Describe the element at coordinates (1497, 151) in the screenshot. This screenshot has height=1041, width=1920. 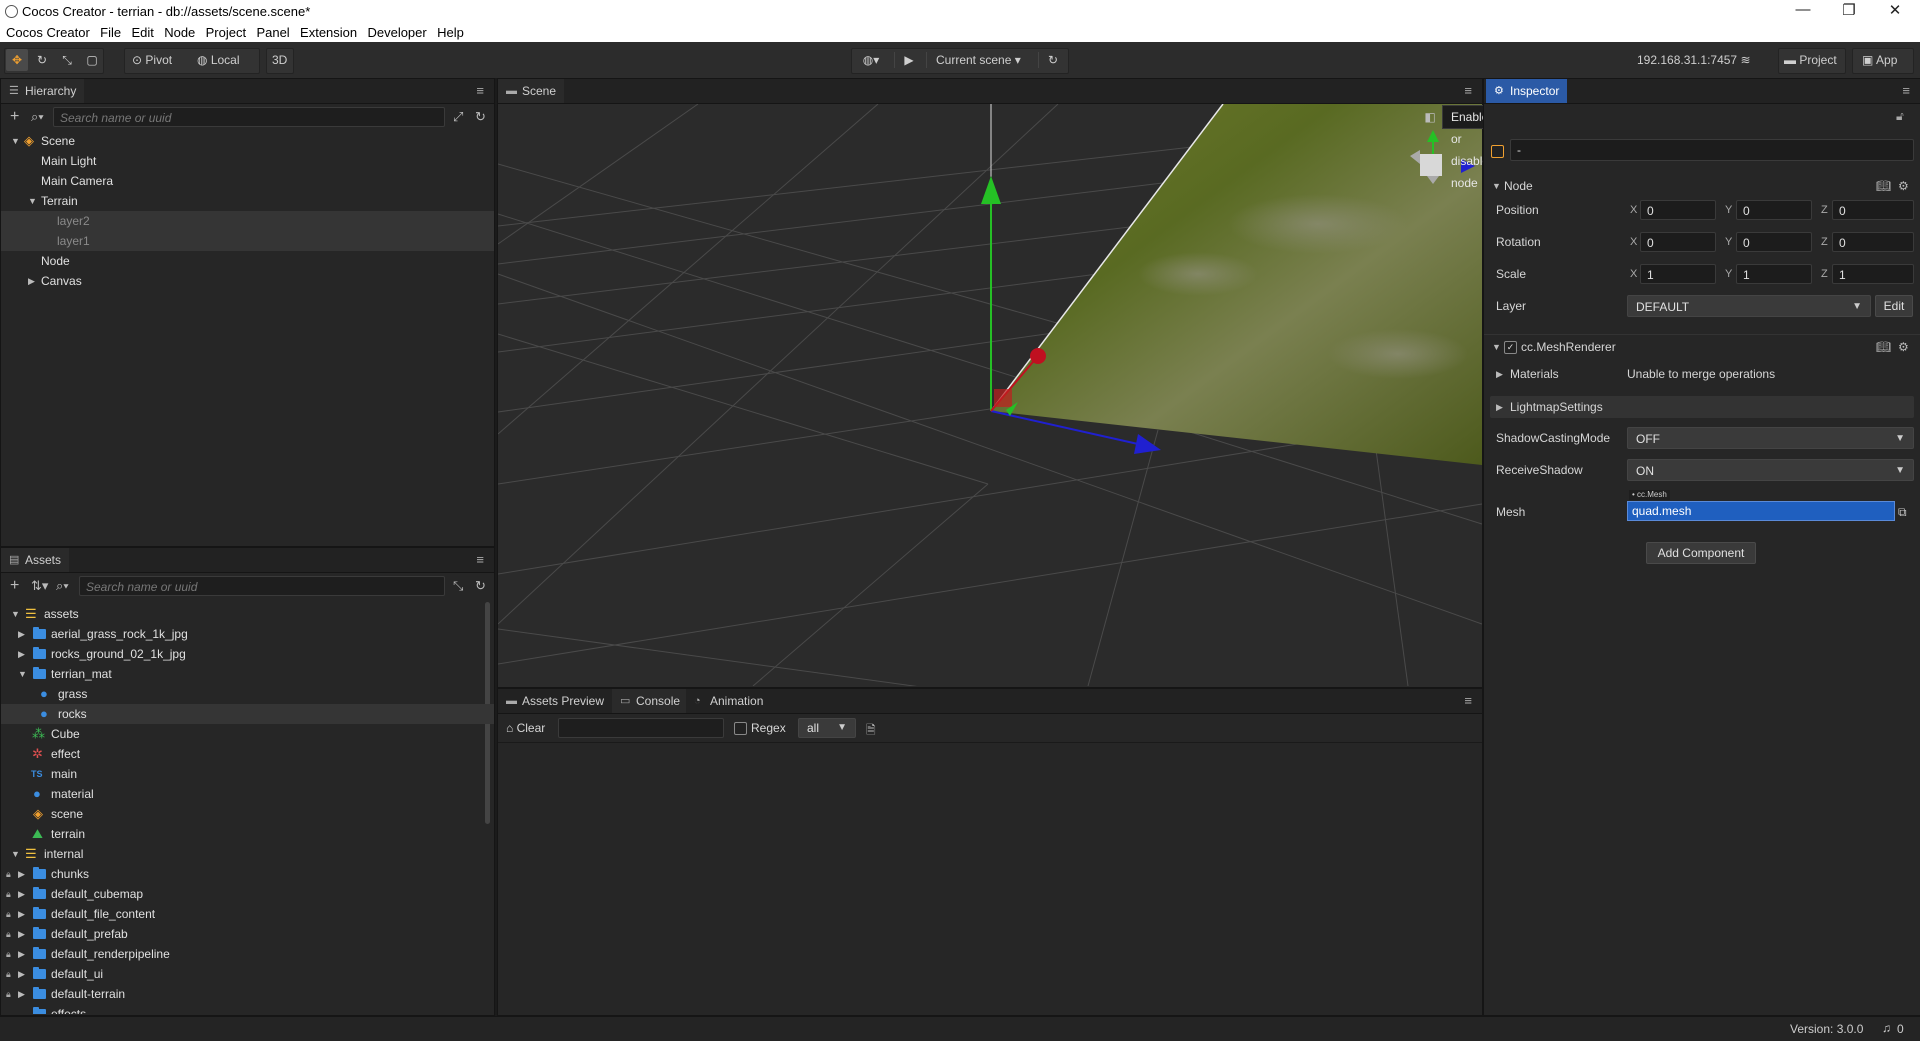
I see `node-active-checkbox` at that location.